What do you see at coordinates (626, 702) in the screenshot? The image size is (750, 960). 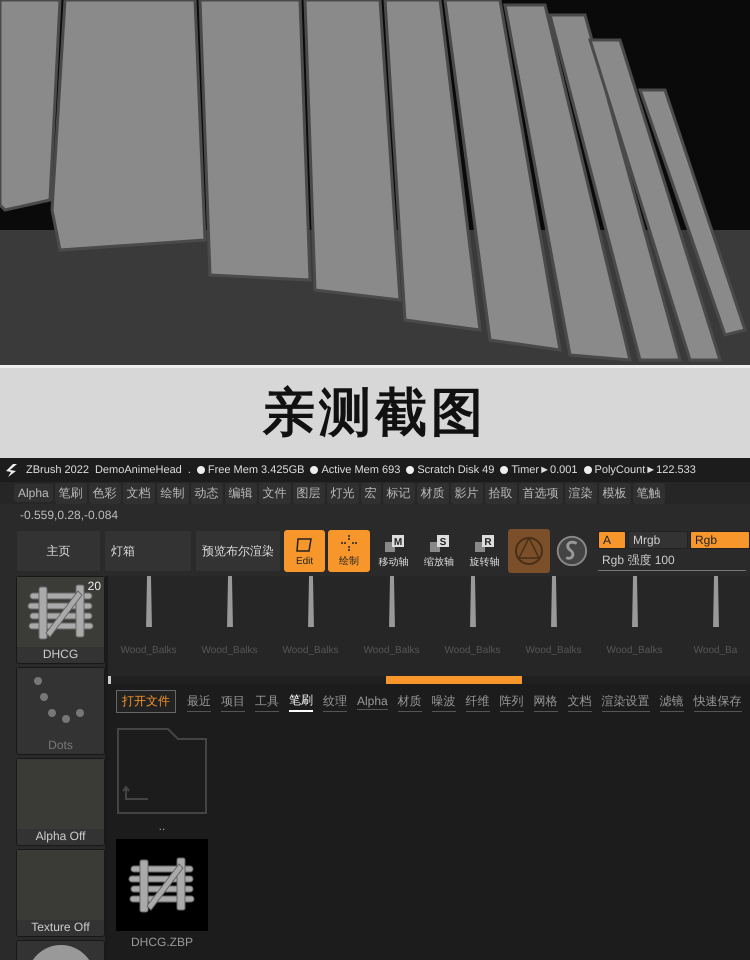 I see `browser-tab: 渲染设置` at bounding box center [626, 702].